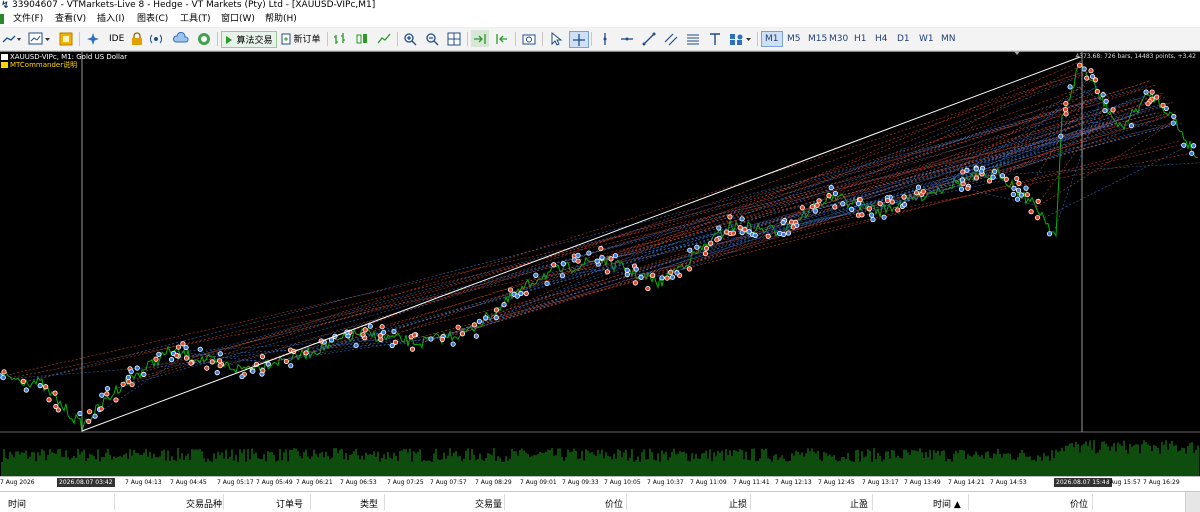 This screenshot has height=512, width=1200. Describe the element at coordinates (794, 39) in the screenshot. I see `timeframe-m5: M5` at that location.